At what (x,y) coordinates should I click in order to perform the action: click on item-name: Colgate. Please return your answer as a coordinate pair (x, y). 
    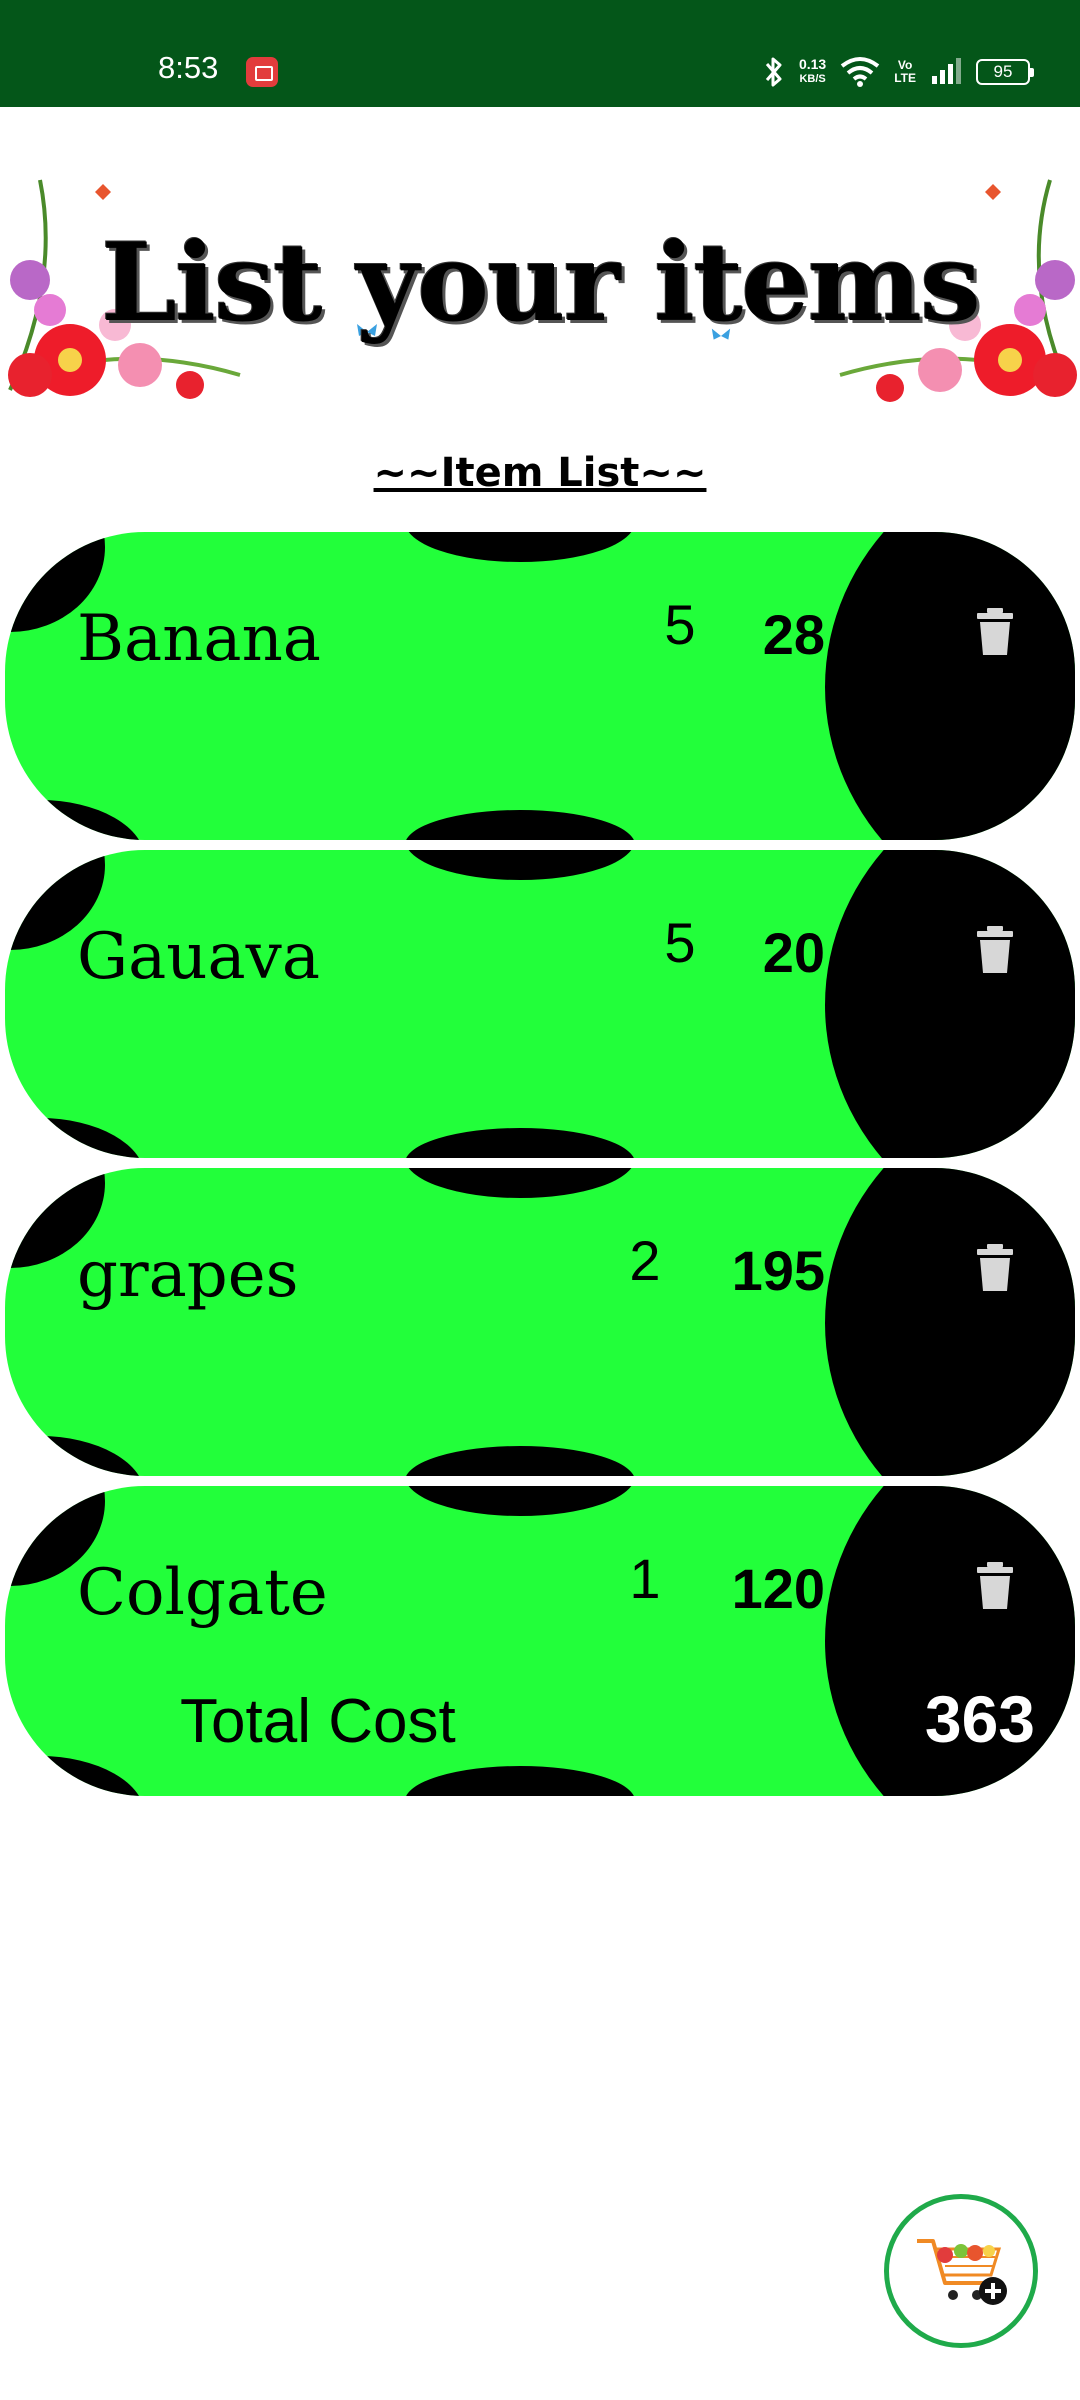
    Looking at the image, I should click on (202, 1593).